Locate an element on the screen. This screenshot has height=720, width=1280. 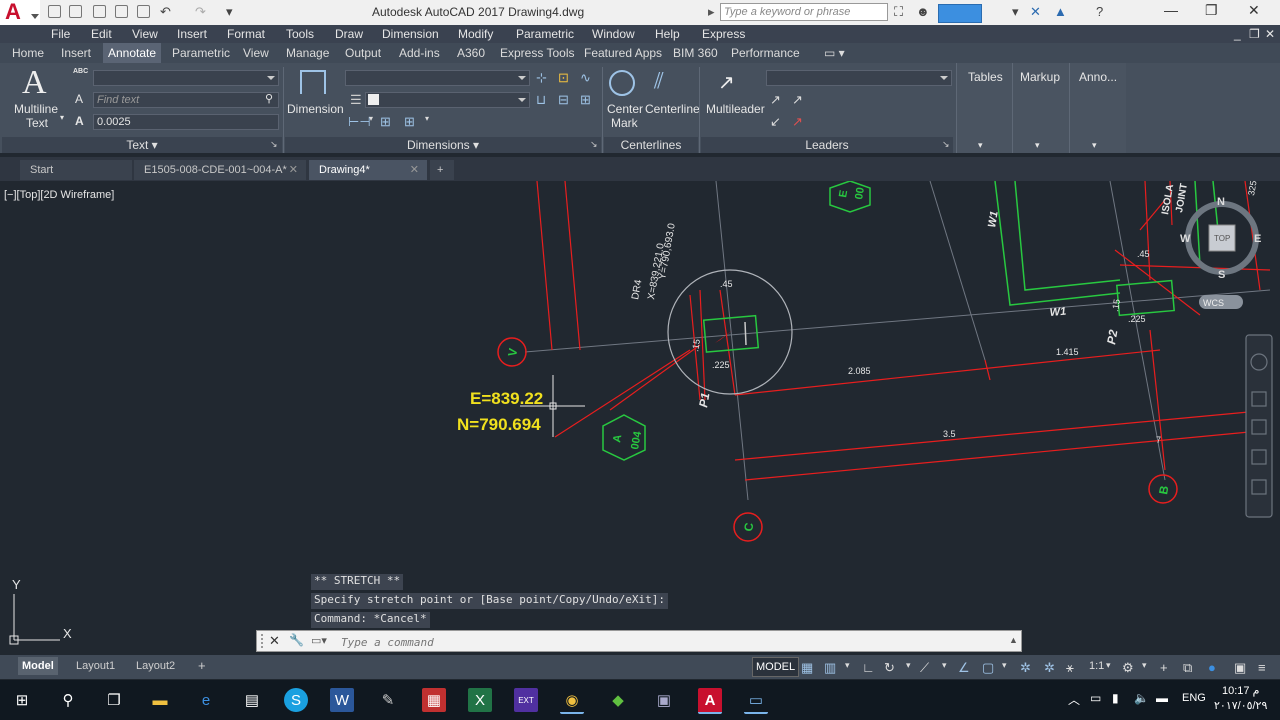
quick-dimension-icon: ⊞ is located at coordinates (385, 122).